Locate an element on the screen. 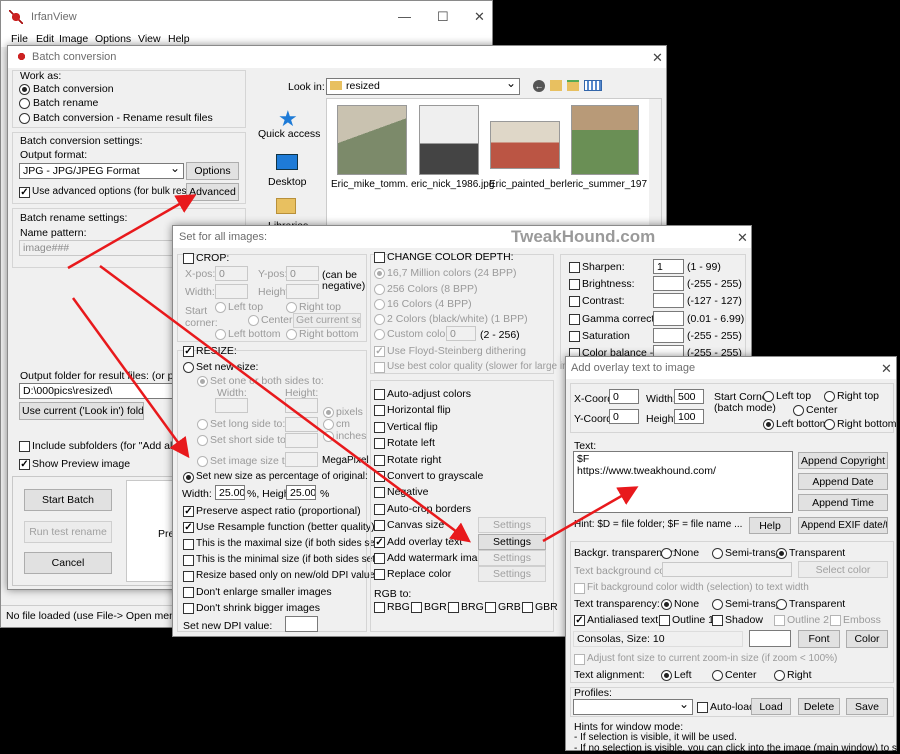  arrow-to-advanced-button is located at coordinates (132, 232).